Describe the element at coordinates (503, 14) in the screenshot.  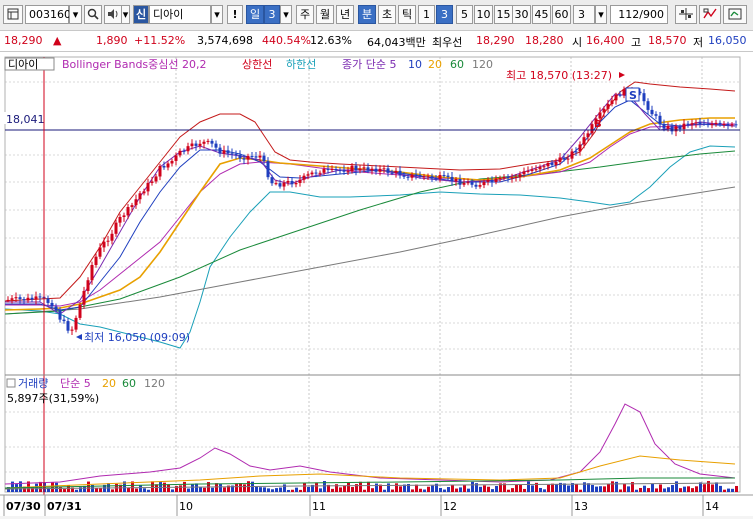
I see `interval-button-15: 15` at that location.